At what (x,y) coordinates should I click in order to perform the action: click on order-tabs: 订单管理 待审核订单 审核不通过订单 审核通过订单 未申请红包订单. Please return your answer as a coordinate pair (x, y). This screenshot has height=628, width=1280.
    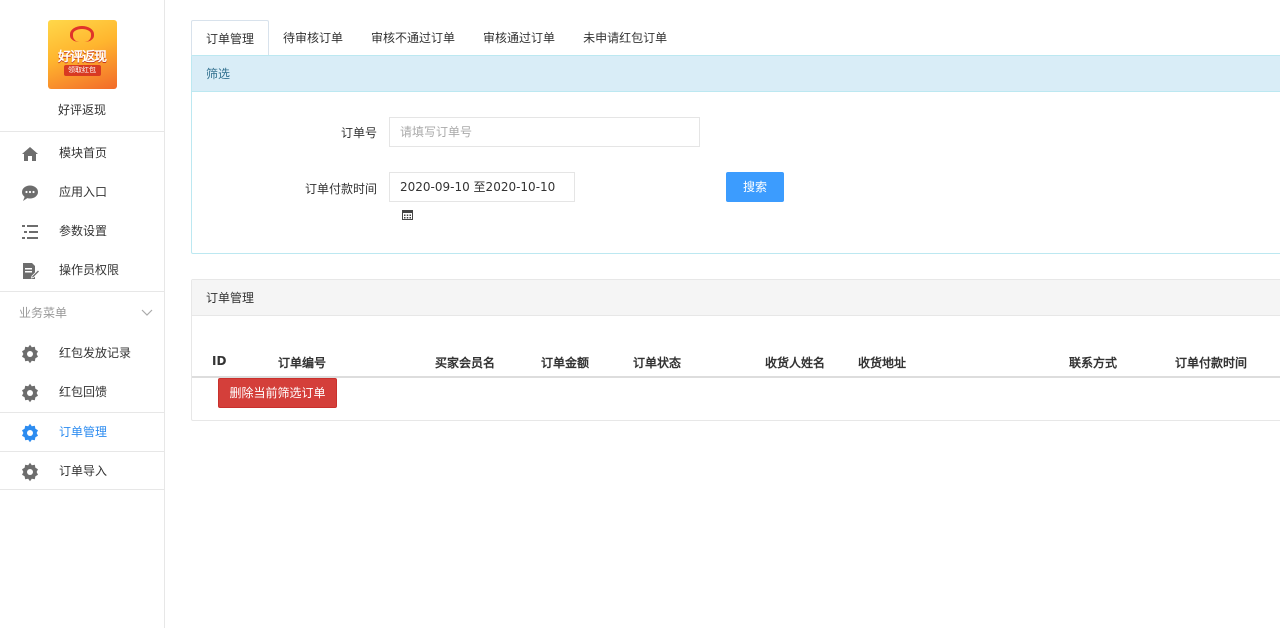
    Looking at the image, I should click on (436, 38).